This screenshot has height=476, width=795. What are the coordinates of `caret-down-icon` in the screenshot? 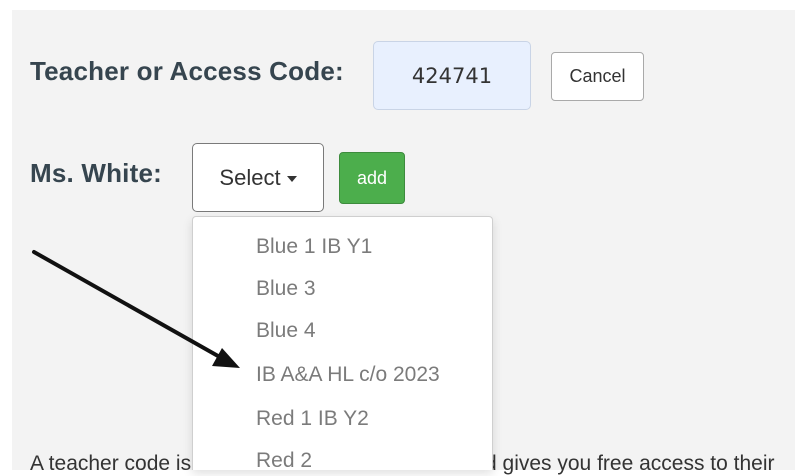 It's located at (291, 178).